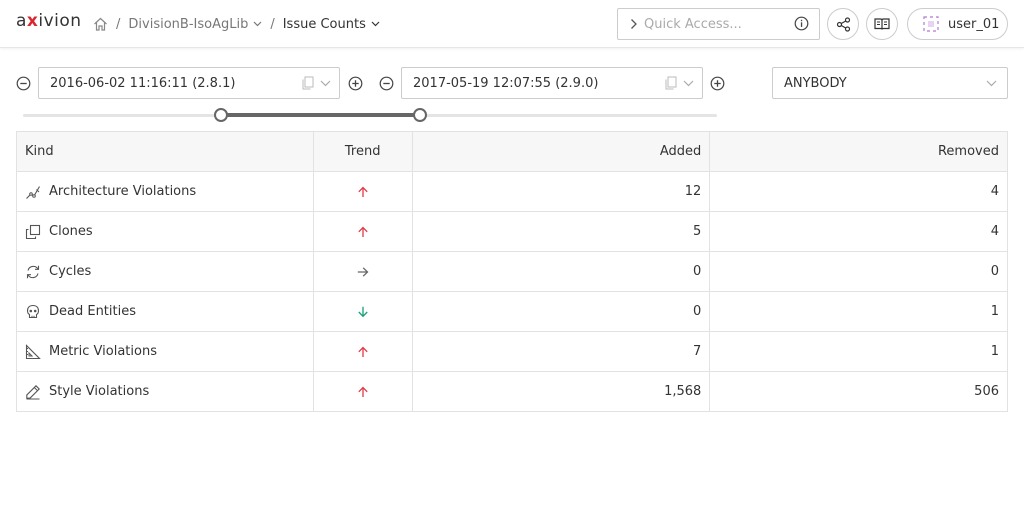 The image size is (1024, 512). Describe the element at coordinates (561, 231) in the screenshot. I see `added-count: 5` at that location.